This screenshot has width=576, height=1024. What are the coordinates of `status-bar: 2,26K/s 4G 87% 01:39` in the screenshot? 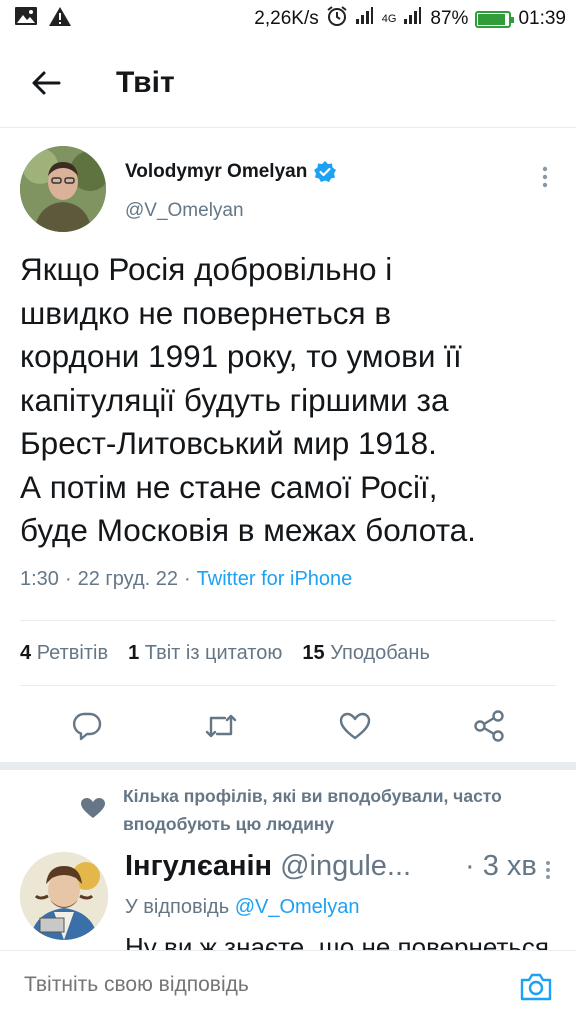 It's located at (288, 19).